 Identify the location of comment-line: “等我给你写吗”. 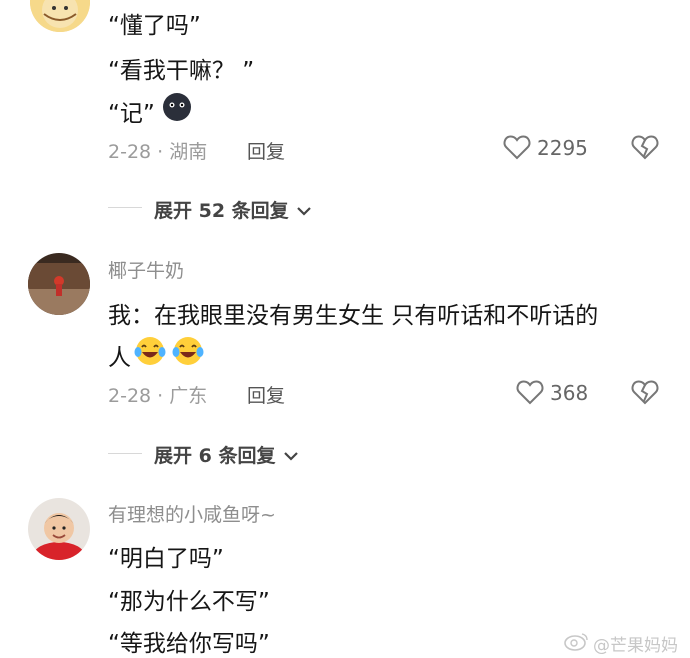
(189, 644).